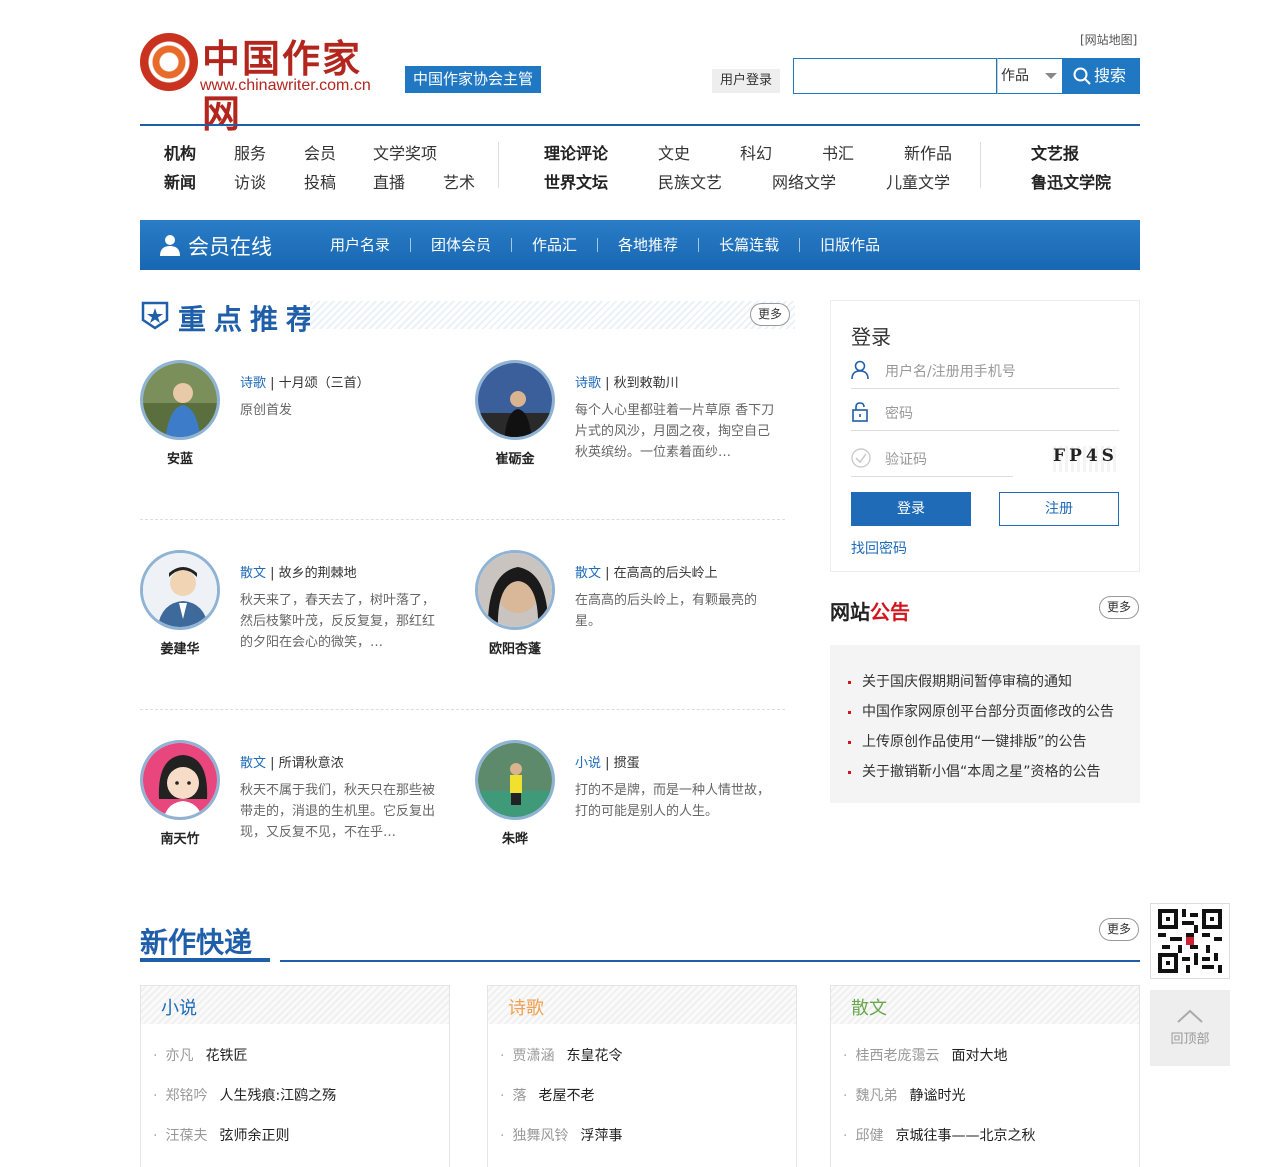 The image size is (1280, 1167). What do you see at coordinates (301, 1056) in the screenshot?
I see `list-item: · 亦凡 花铁匠` at bounding box center [301, 1056].